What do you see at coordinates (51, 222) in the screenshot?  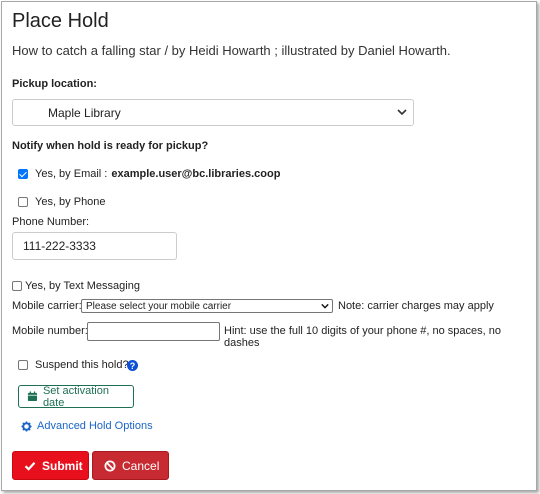 I see `phone-number-label: Phone Number:` at bounding box center [51, 222].